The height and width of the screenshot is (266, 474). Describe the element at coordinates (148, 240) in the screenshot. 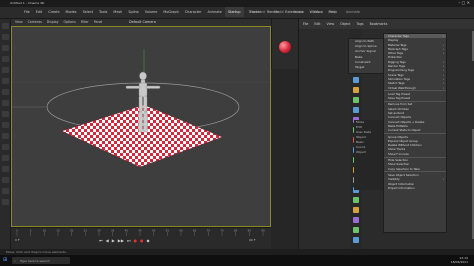

I see `autokey-icon: ◆` at that location.